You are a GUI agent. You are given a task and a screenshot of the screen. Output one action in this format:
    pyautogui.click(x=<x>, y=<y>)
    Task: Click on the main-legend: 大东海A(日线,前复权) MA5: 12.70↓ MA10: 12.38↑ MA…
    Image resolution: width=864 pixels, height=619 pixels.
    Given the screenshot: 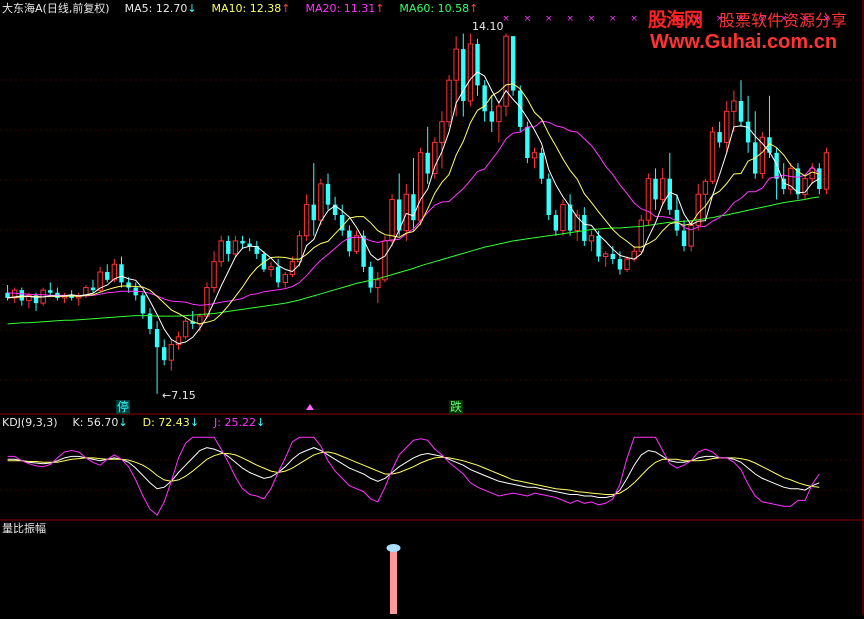 What is the action you would take?
    pyautogui.click(x=240, y=9)
    